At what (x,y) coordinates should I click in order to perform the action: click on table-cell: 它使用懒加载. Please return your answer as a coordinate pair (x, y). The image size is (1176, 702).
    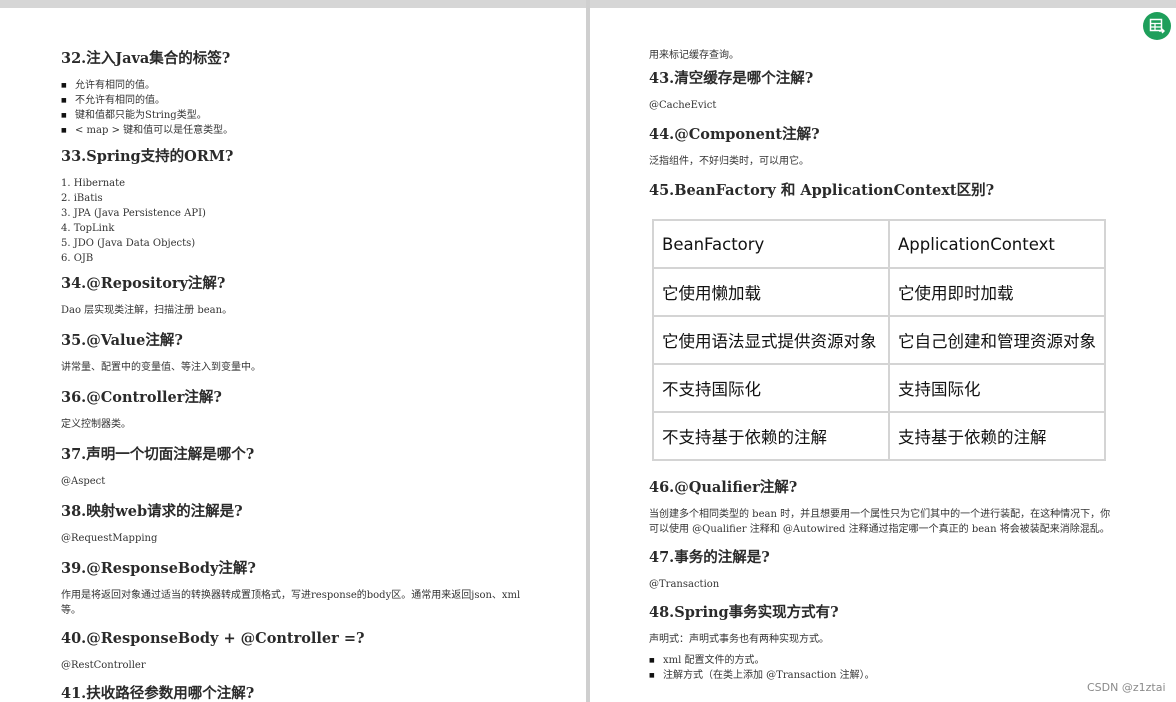
    Looking at the image, I should click on (771, 292).